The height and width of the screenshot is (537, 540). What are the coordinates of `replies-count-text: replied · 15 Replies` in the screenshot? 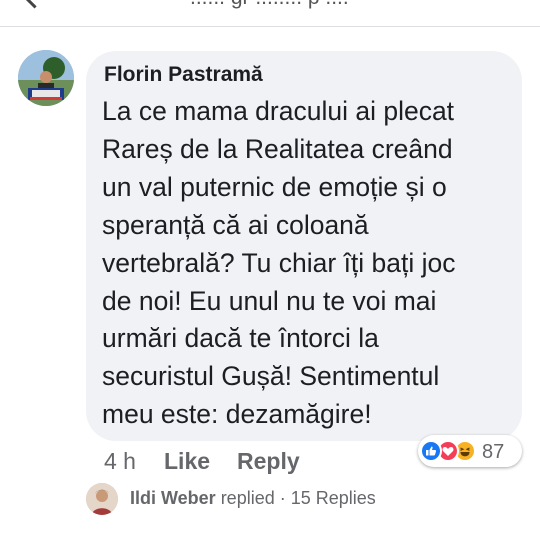 It's located at (296, 498).